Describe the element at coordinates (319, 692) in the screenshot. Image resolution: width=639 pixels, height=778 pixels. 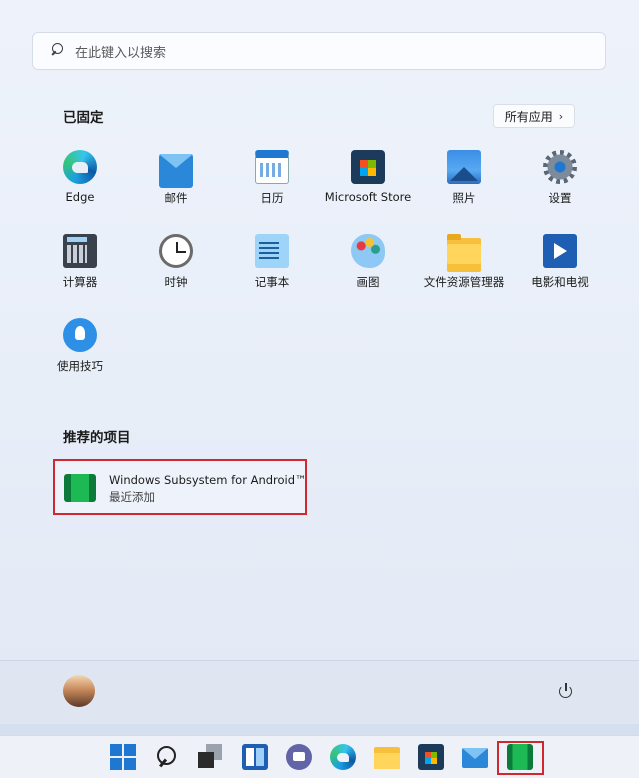
I see `start-footer` at that location.